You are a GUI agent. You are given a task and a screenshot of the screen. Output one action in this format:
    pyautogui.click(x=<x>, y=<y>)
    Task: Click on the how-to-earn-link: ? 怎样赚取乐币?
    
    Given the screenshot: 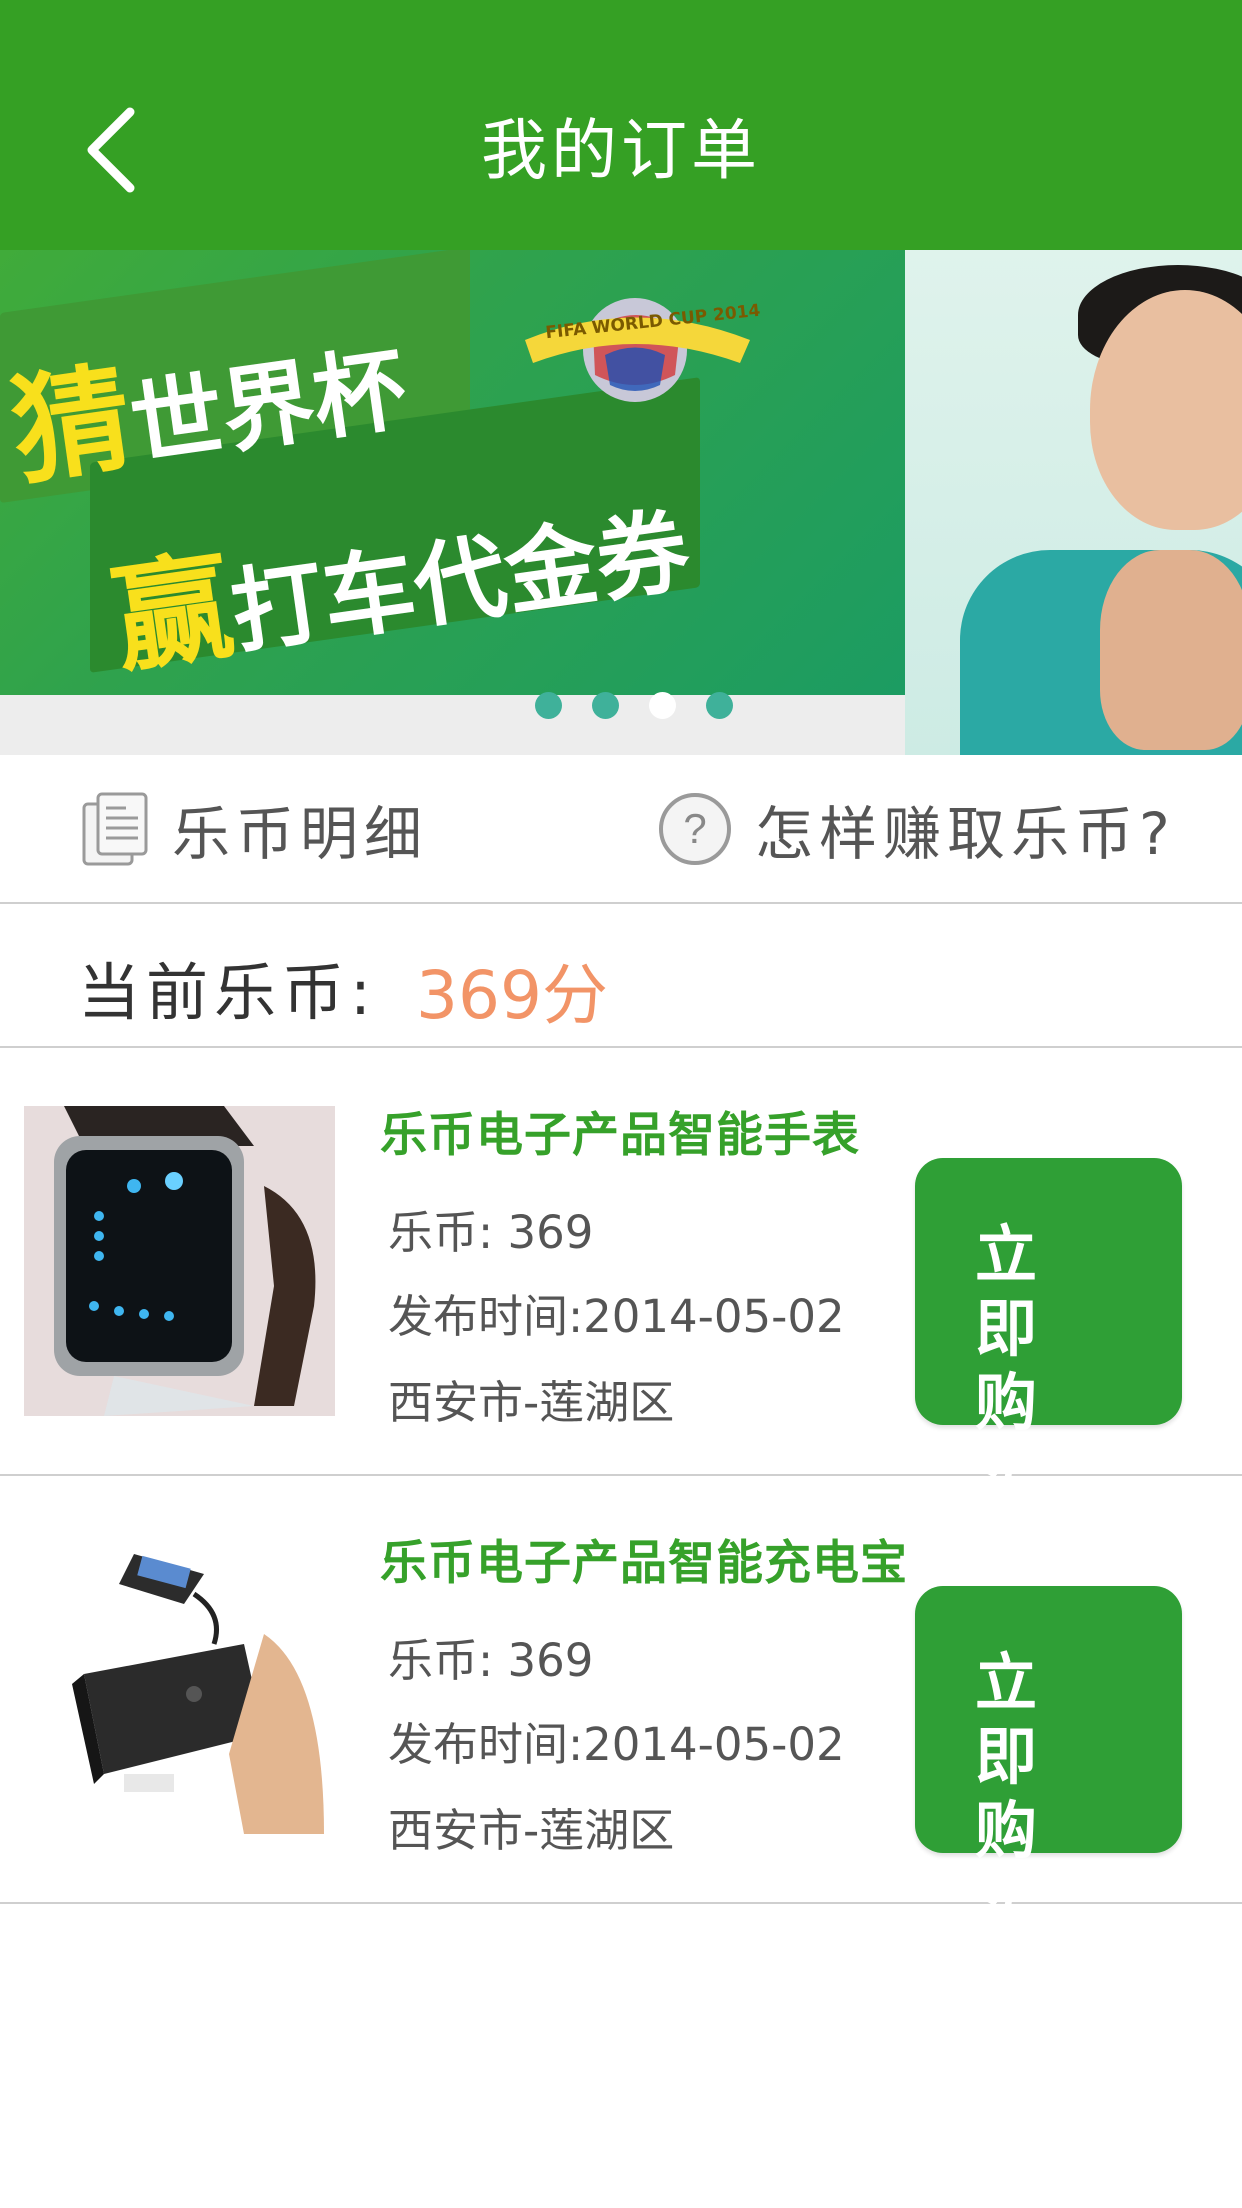 What is the action you would take?
    pyautogui.click(x=915, y=828)
    